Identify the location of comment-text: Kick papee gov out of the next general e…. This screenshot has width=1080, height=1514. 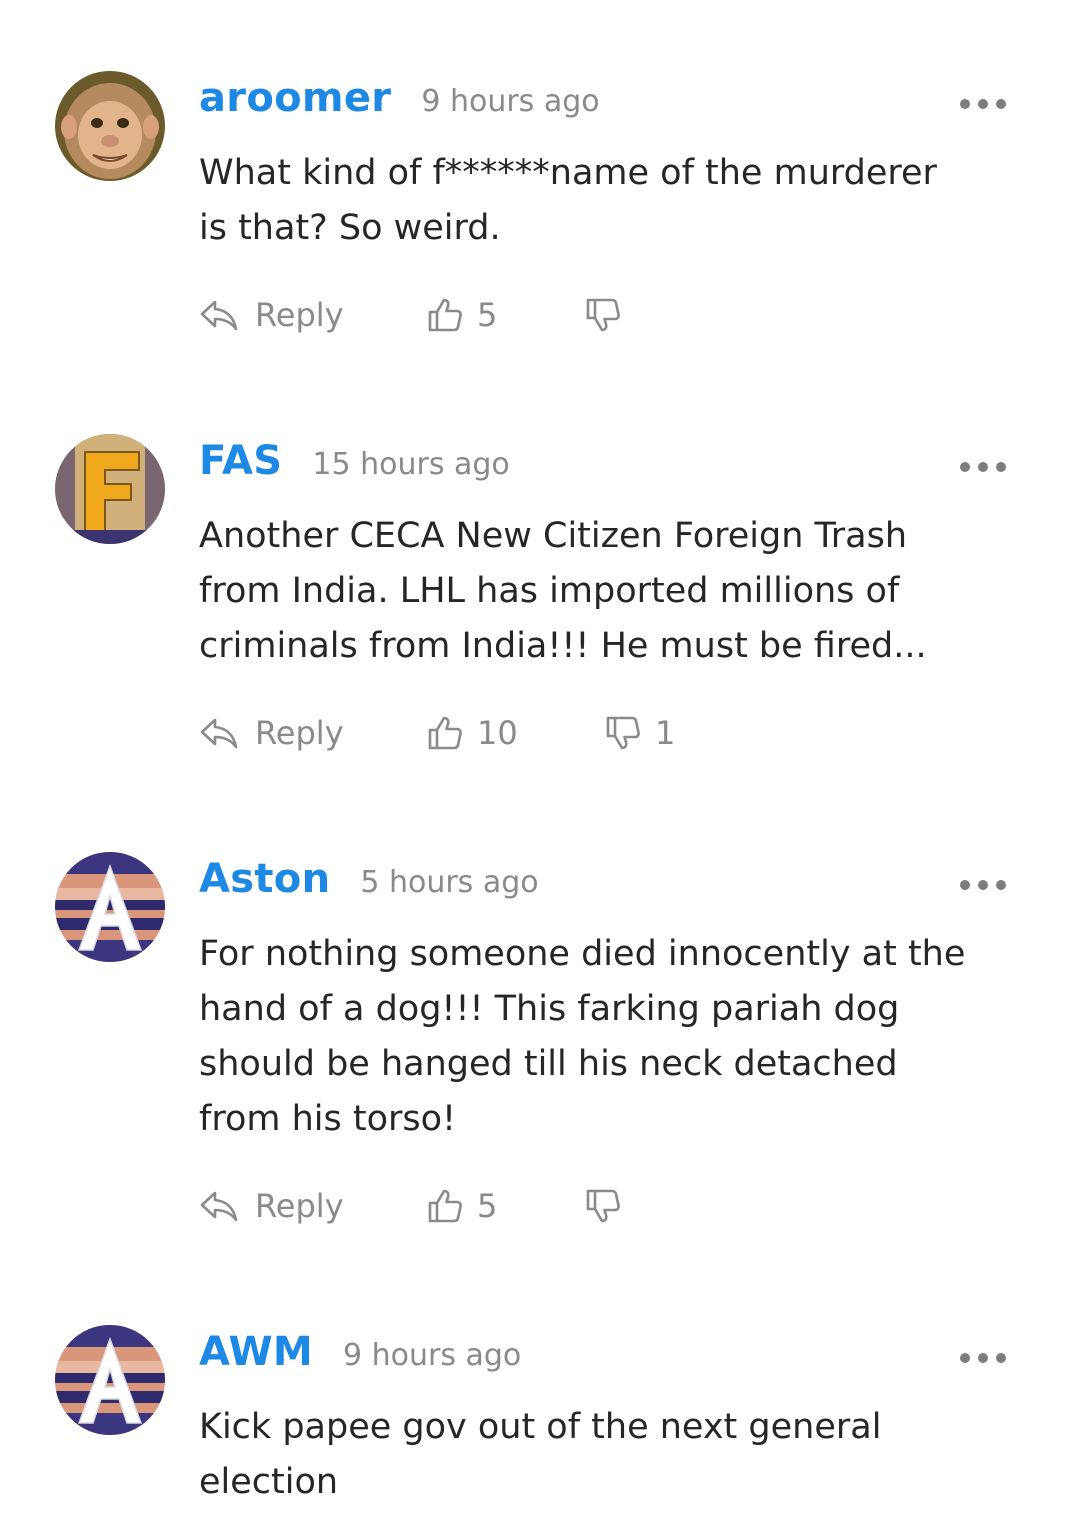
(540, 1454).